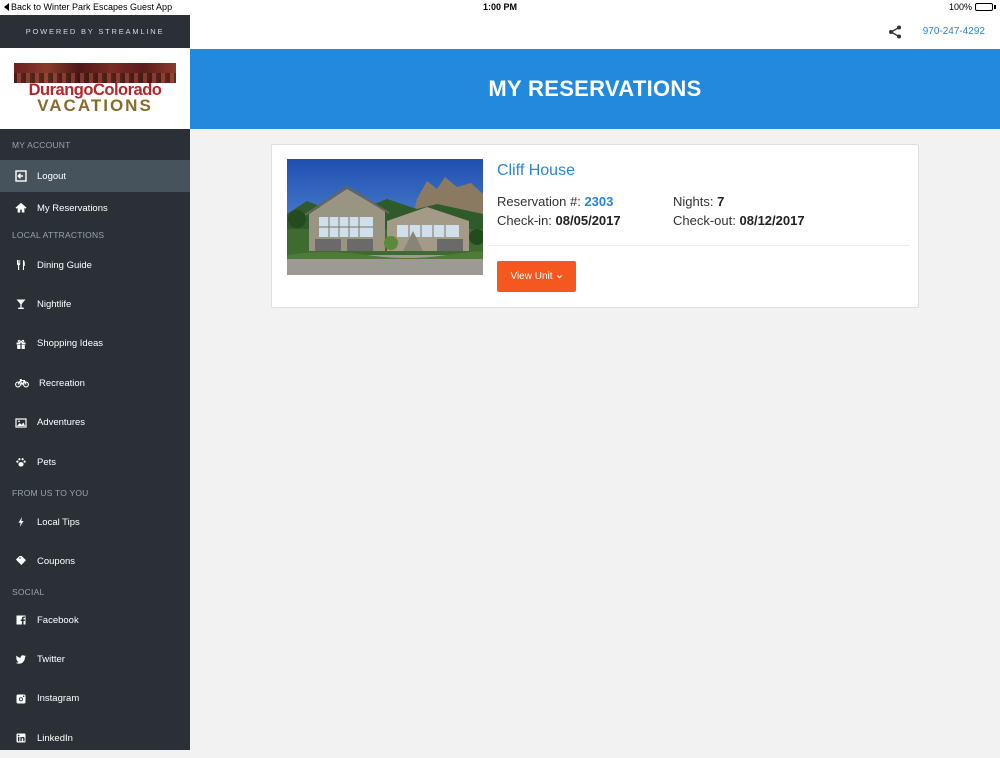  What do you see at coordinates (21, 304) in the screenshot?
I see `cocktail-icon` at bounding box center [21, 304].